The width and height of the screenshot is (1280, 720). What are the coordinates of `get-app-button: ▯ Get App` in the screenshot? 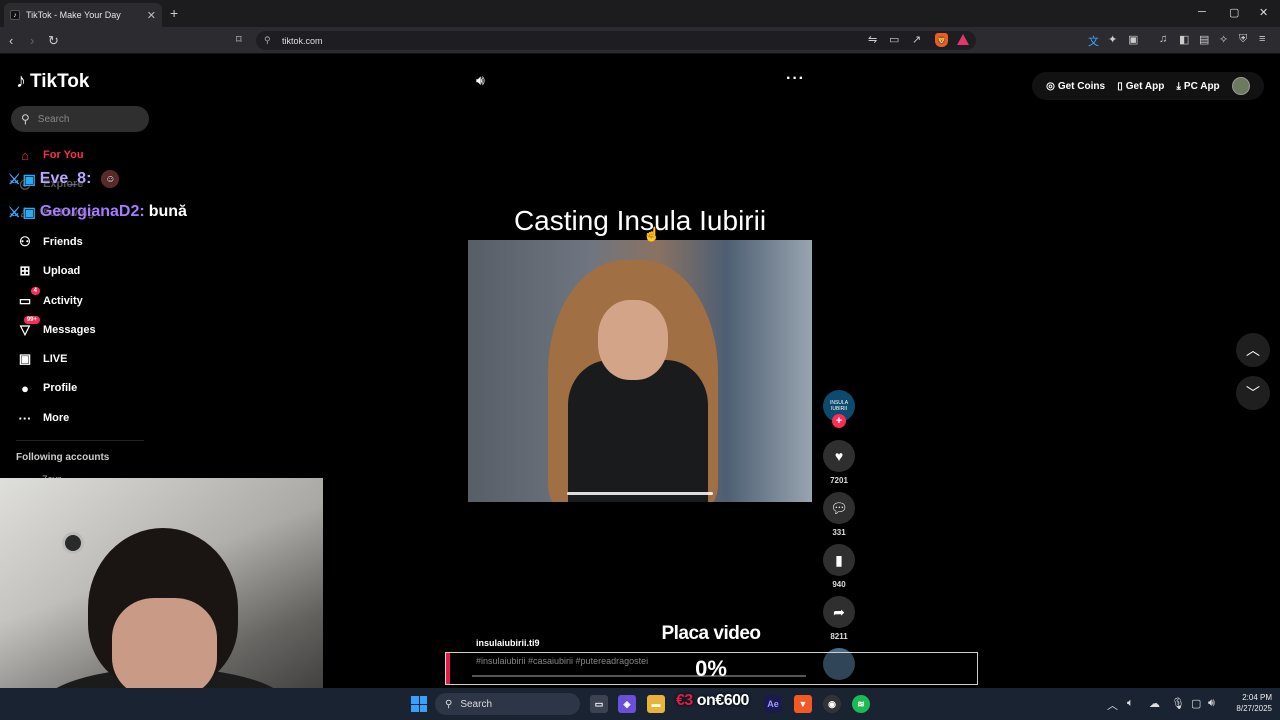 It's located at (1140, 86).